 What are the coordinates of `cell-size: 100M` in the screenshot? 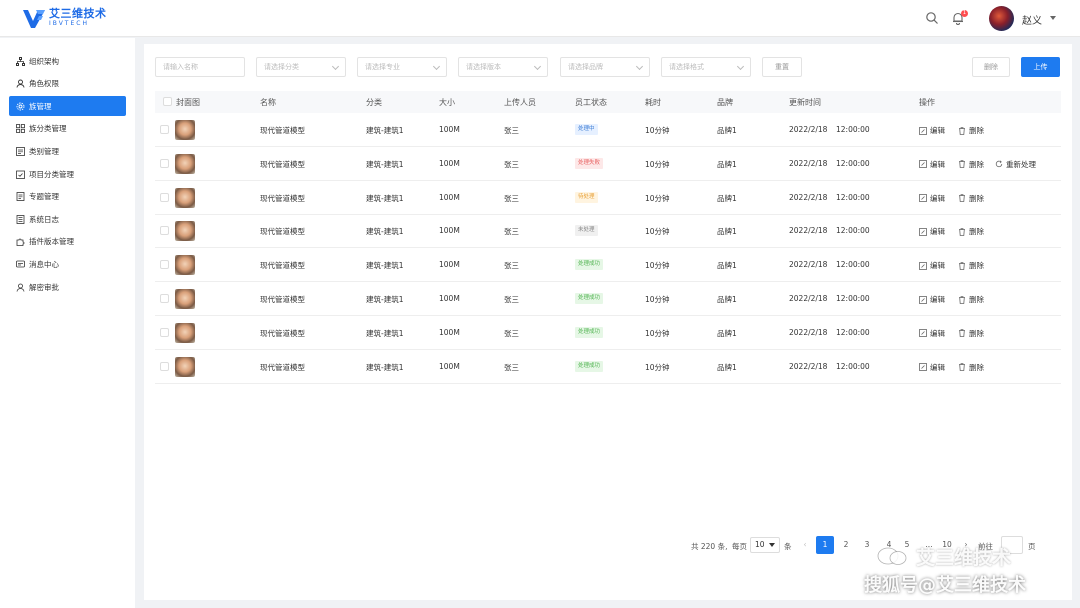 It's located at (449, 265).